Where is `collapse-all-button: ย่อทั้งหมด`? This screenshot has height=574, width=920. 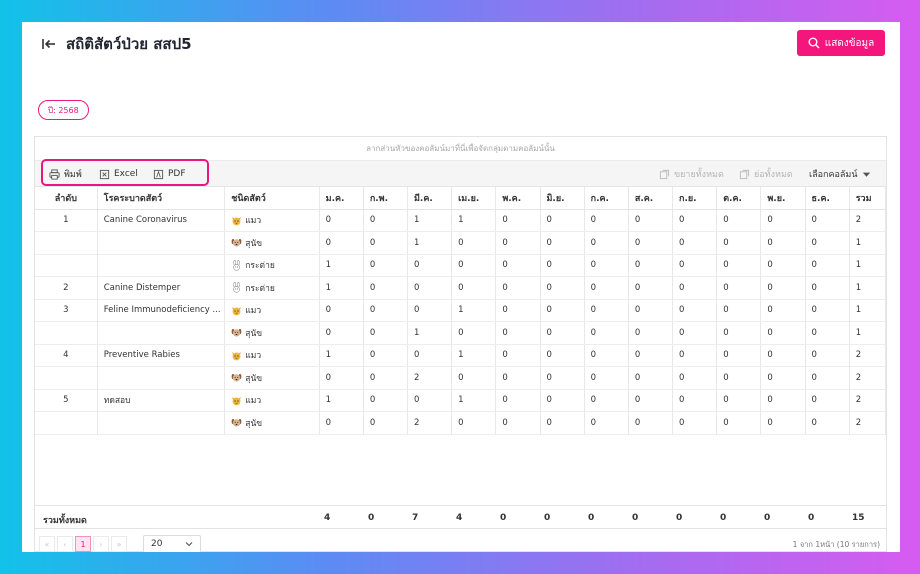 collapse-all-button: ย่อทั้งหมด is located at coordinates (766, 174).